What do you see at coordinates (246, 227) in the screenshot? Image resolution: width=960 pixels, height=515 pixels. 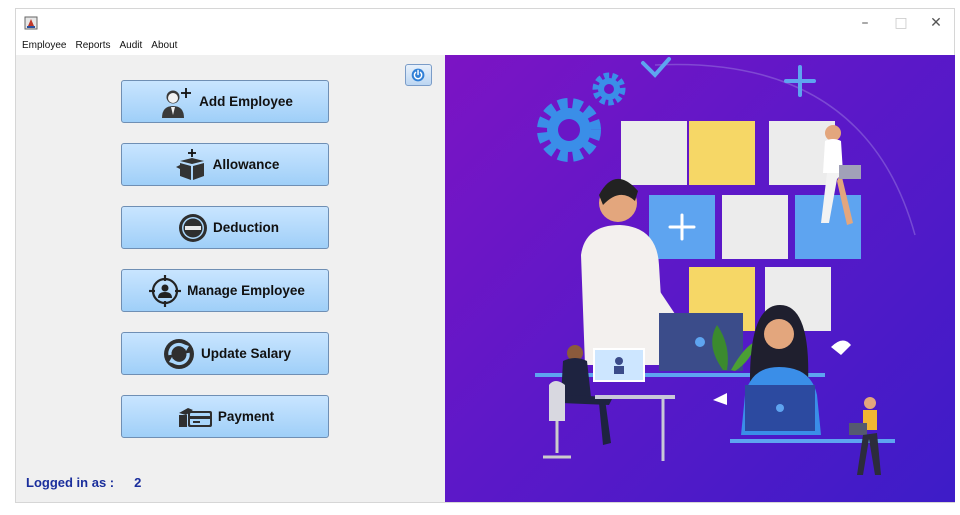 I see `deduction-label: Deduction` at bounding box center [246, 227].